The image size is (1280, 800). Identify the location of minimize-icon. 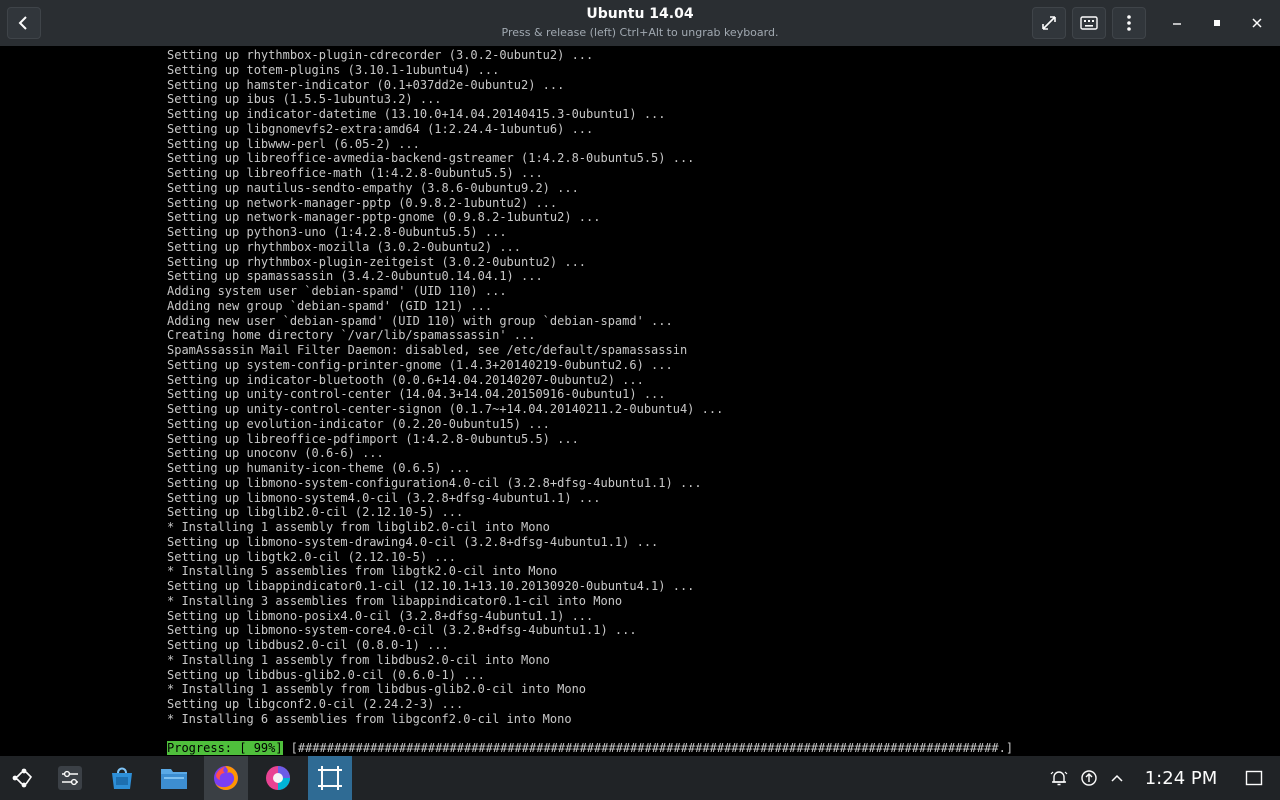
(1177, 24).